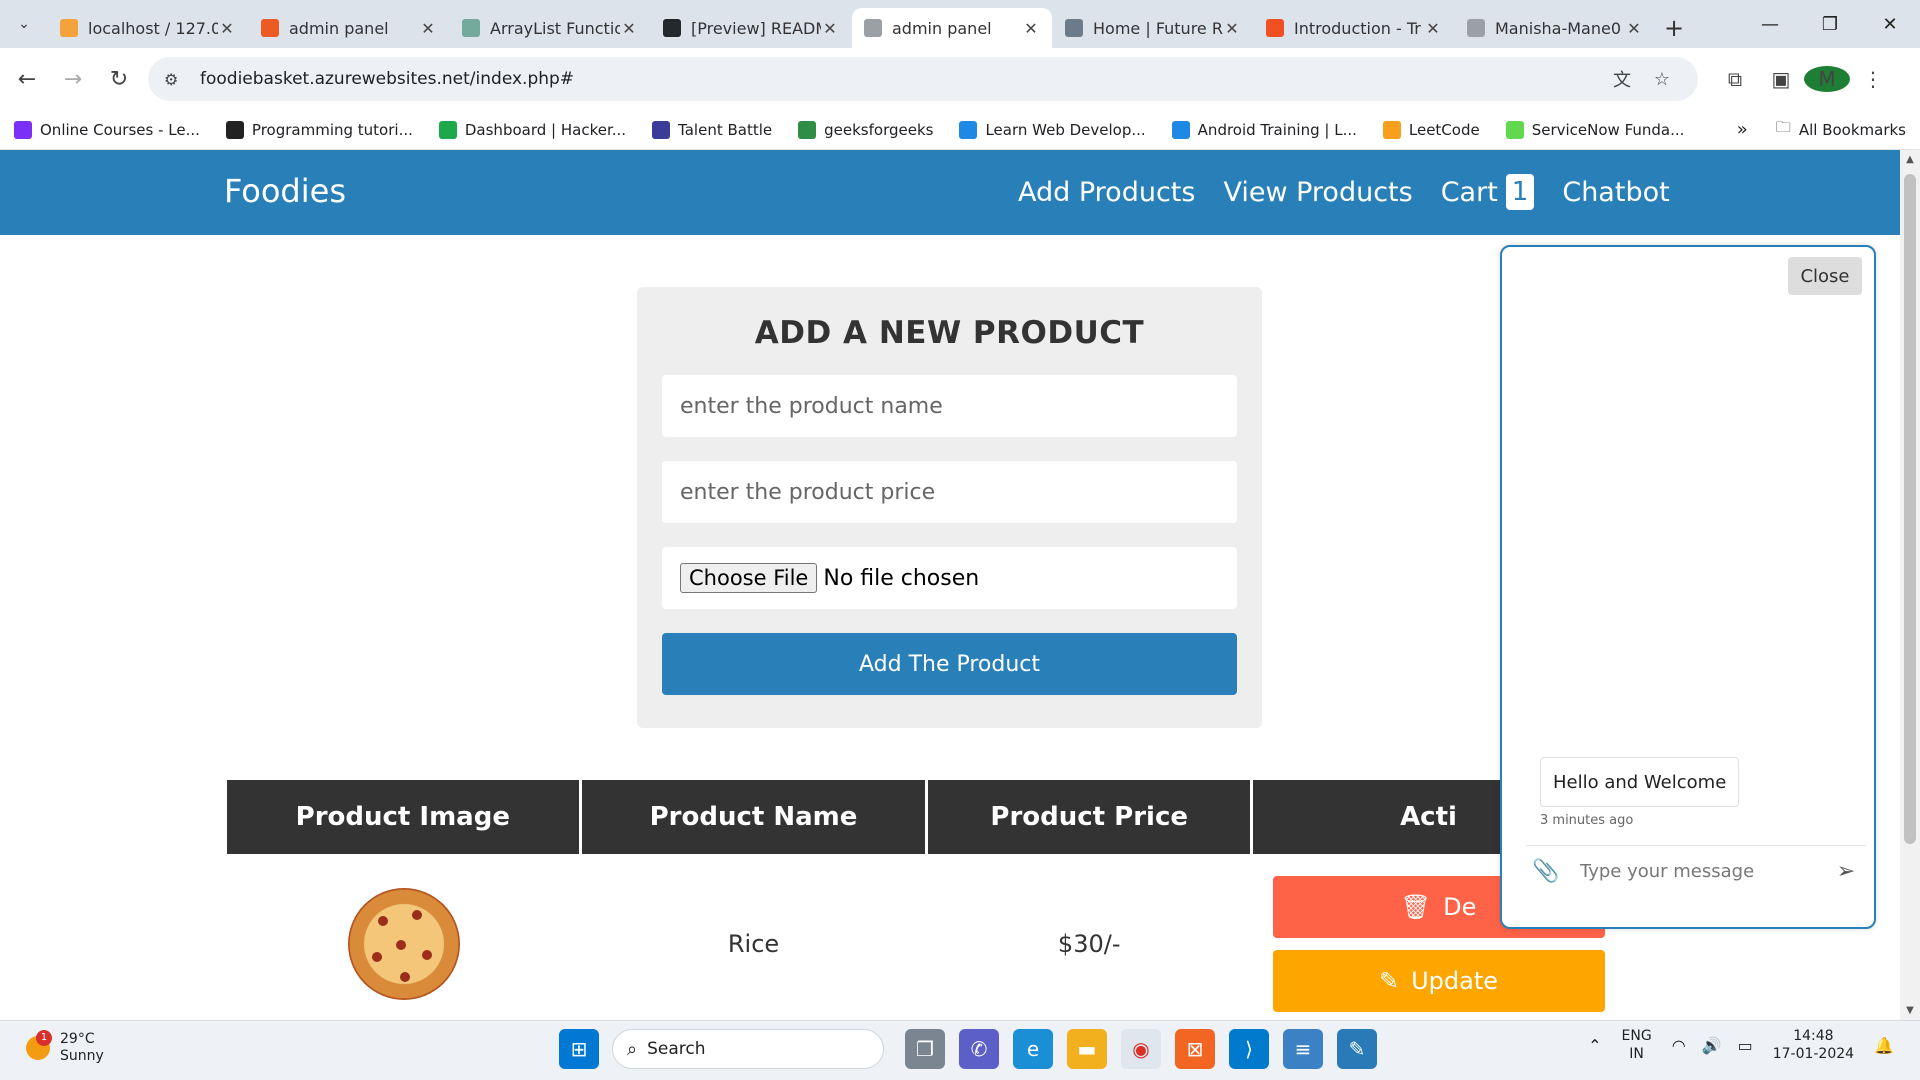 Image resolution: width=1920 pixels, height=1080 pixels. What do you see at coordinates (748, 1049) in the screenshot?
I see `taskbar-search: ⌕ Search` at bounding box center [748, 1049].